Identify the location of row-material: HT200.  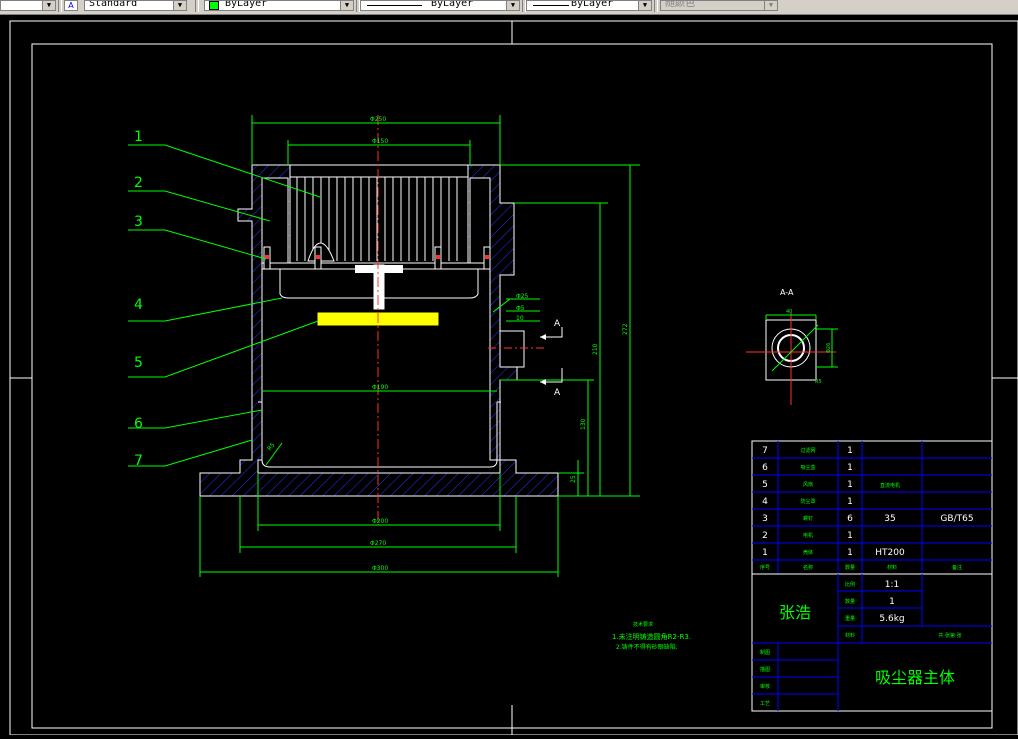
(890, 553).